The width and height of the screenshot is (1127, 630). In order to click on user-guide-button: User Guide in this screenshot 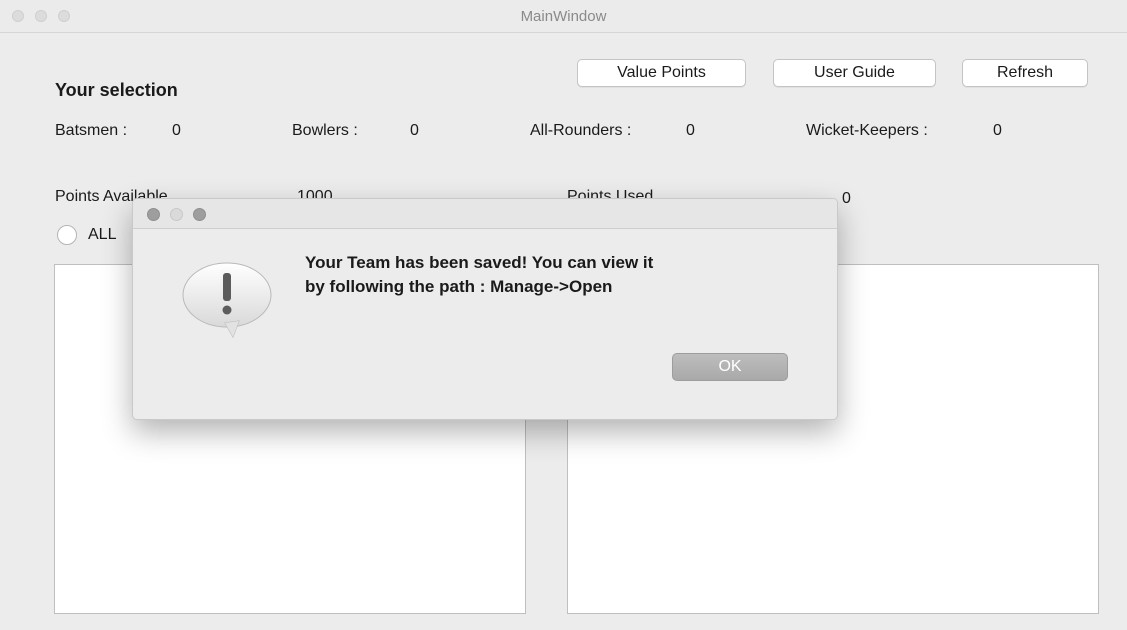, I will do `click(854, 73)`.